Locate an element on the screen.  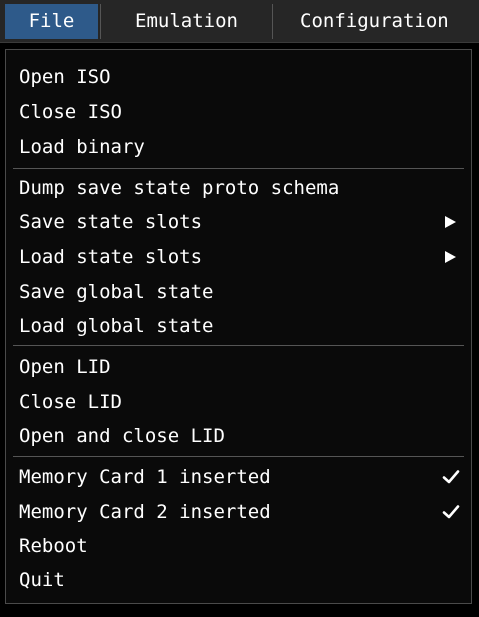
menu-item-label: Memory Card 2 inserted is located at coordinates (145, 512).